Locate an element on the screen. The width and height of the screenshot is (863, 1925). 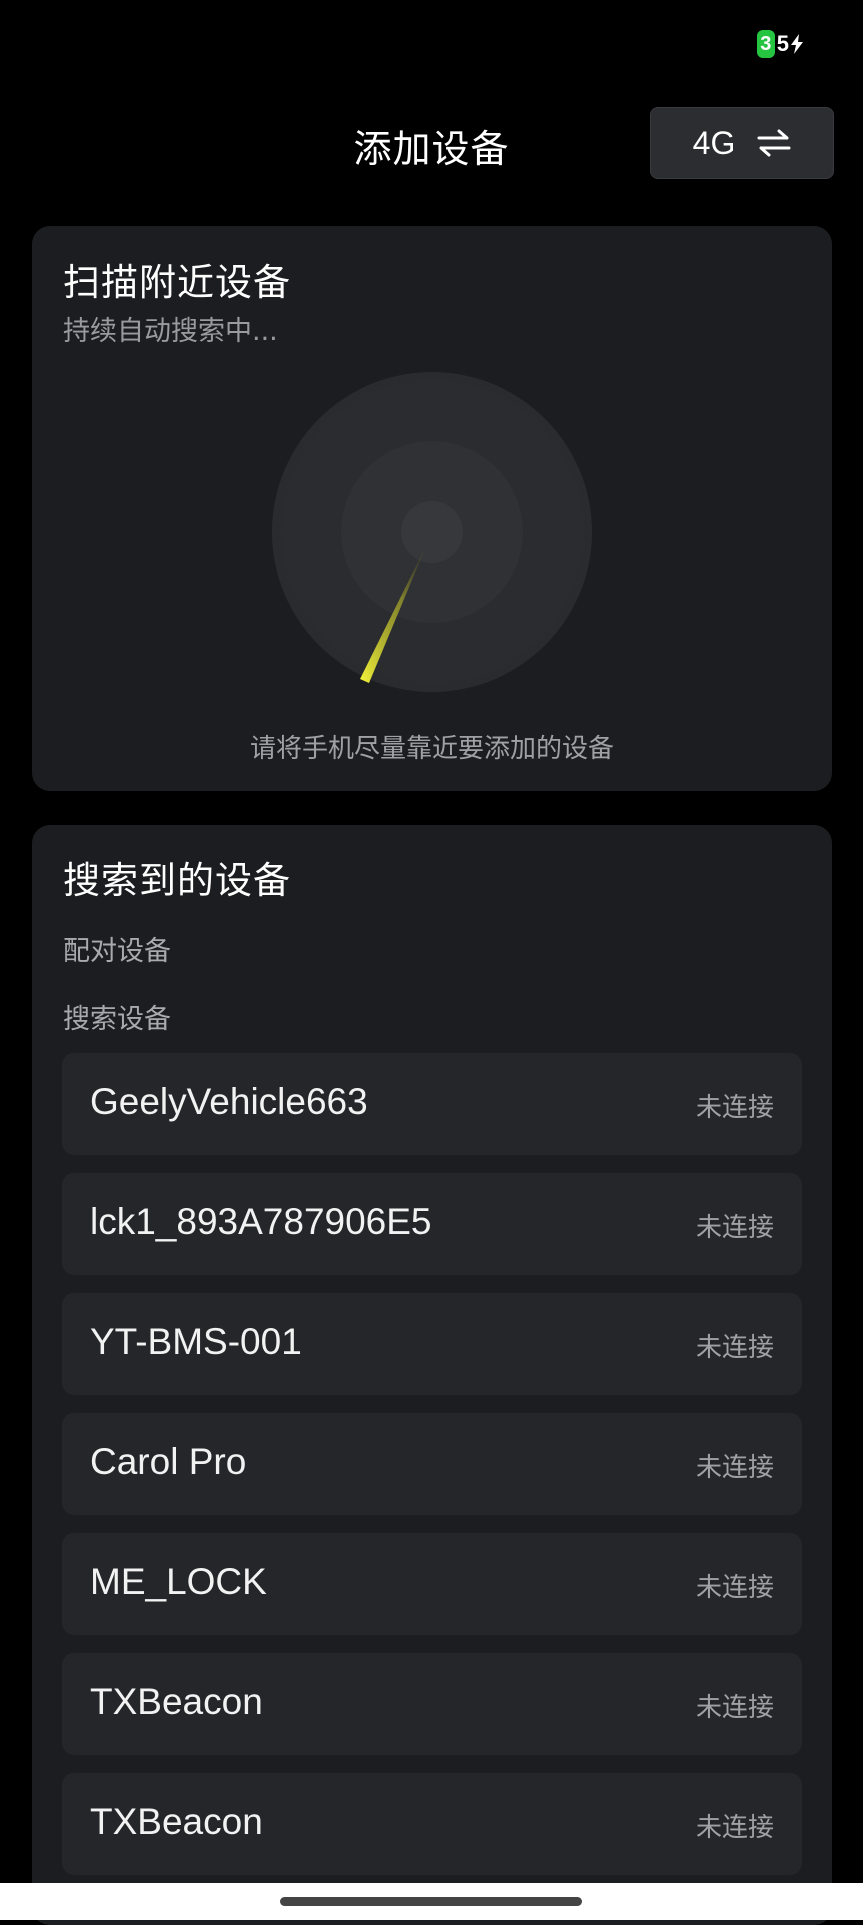
radar-center is located at coordinates (432, 532).